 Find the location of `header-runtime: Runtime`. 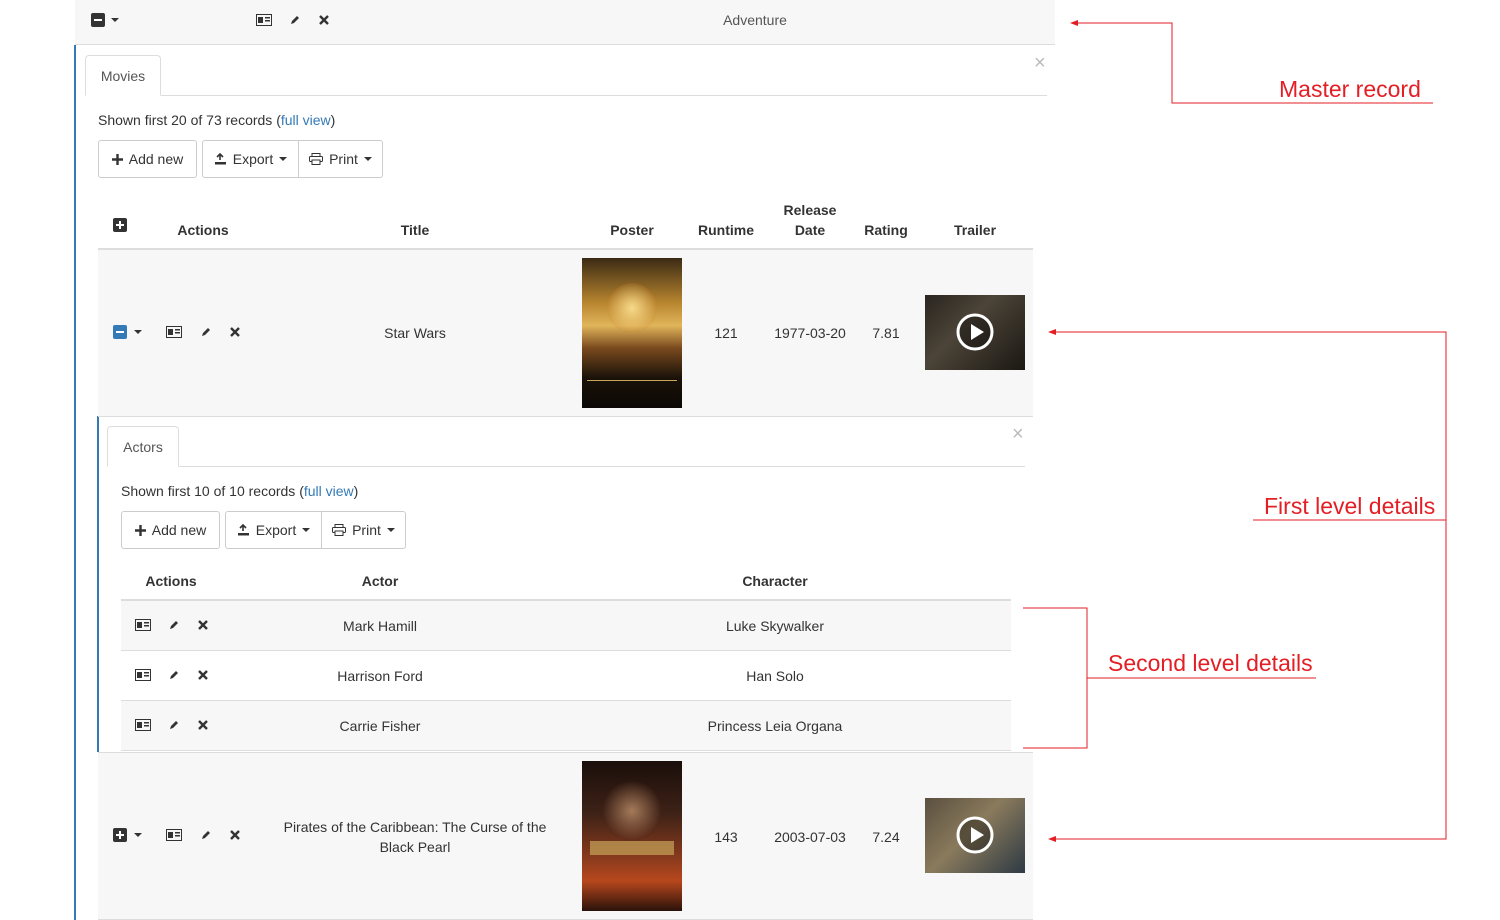

header-runtime: Runtime is located at coordinates (726, 230).